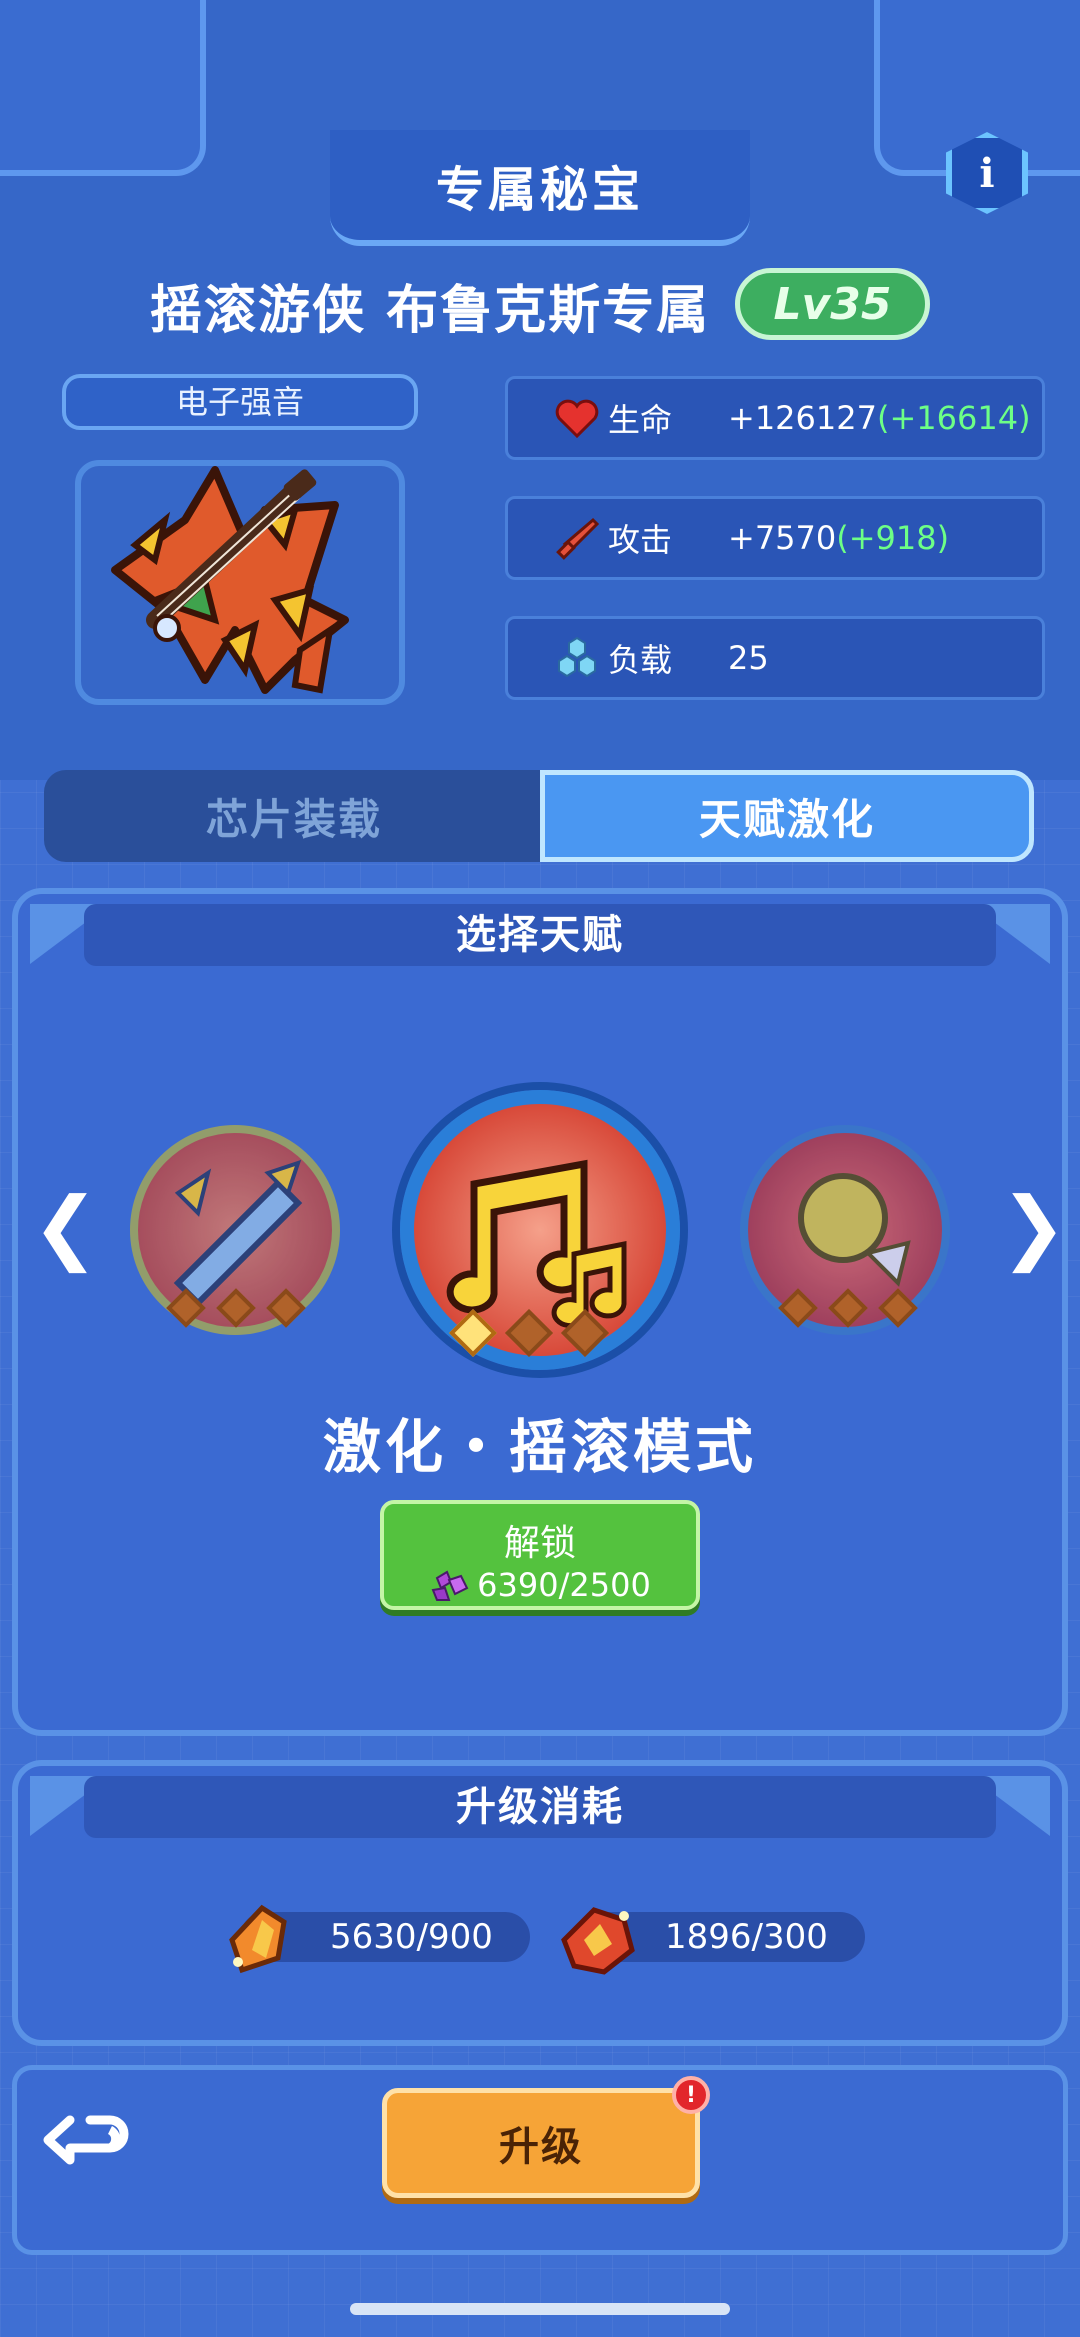 The height and width of the screenshot is (2337, 1080). What do you see at coordinates (640, 540) in the screenshot?
I see `stat-label: 攻击` at bounding box center [640, 540].